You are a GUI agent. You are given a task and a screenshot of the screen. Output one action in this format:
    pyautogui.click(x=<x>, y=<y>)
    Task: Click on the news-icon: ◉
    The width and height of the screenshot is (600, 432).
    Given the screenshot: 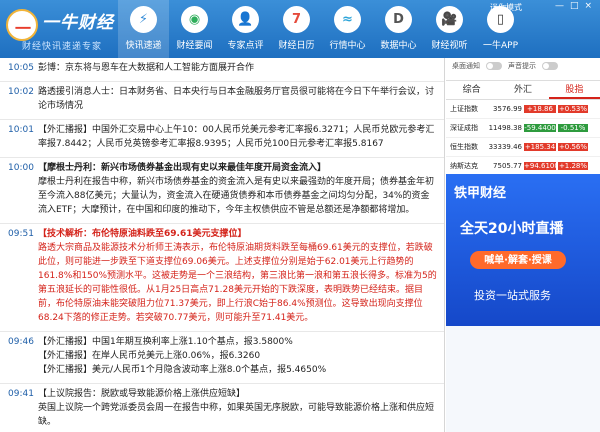 What is the action you would take?
    pyautogui.click(x=194, y=19)
    